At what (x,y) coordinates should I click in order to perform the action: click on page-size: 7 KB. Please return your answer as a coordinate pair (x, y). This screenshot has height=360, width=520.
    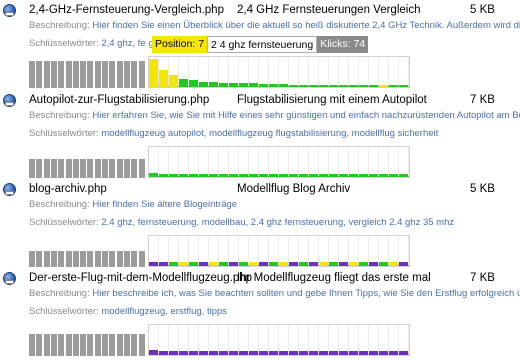
    Looking at the image, I should click on (482, 100).